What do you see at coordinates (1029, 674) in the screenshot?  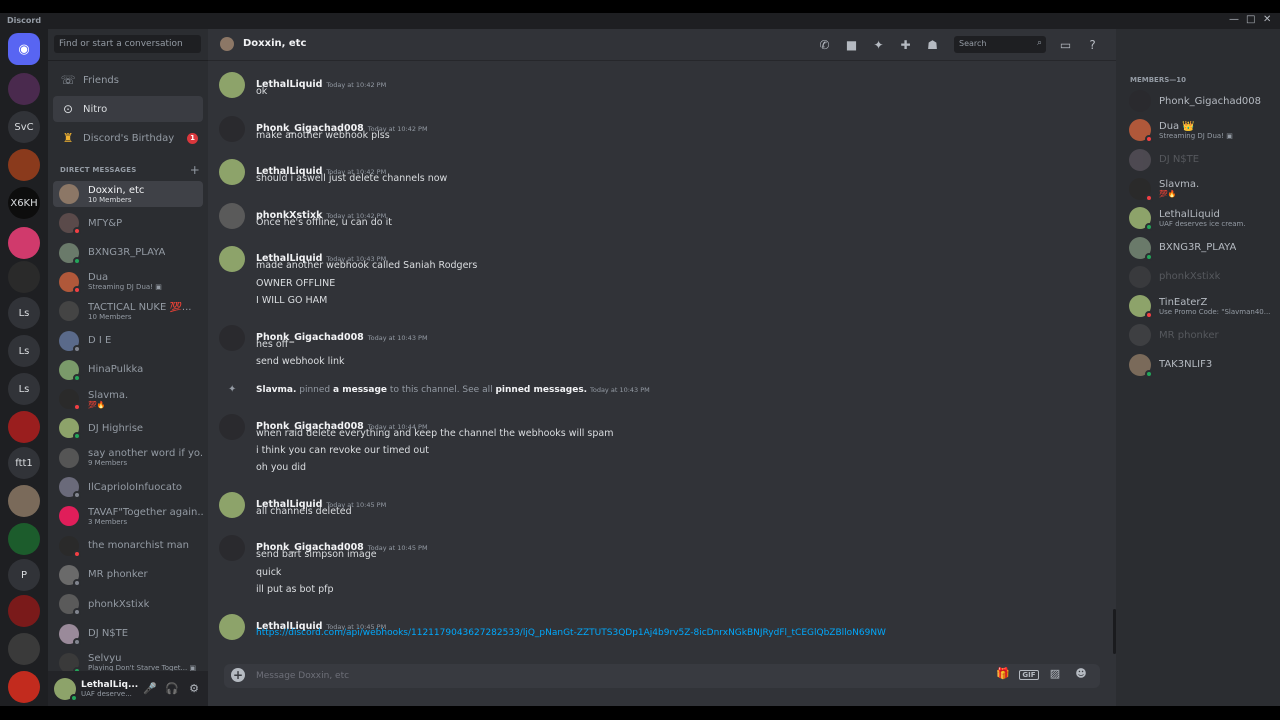 I see `gif-icon: GIF` at bounding box center [1029, 674].